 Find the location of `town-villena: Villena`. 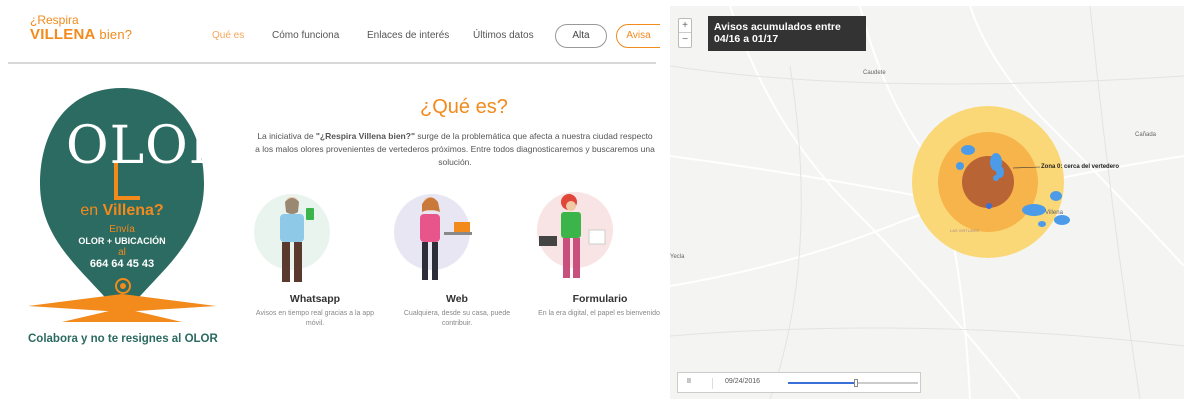

town-villena: Villena is located at coordinates (1054, 213).